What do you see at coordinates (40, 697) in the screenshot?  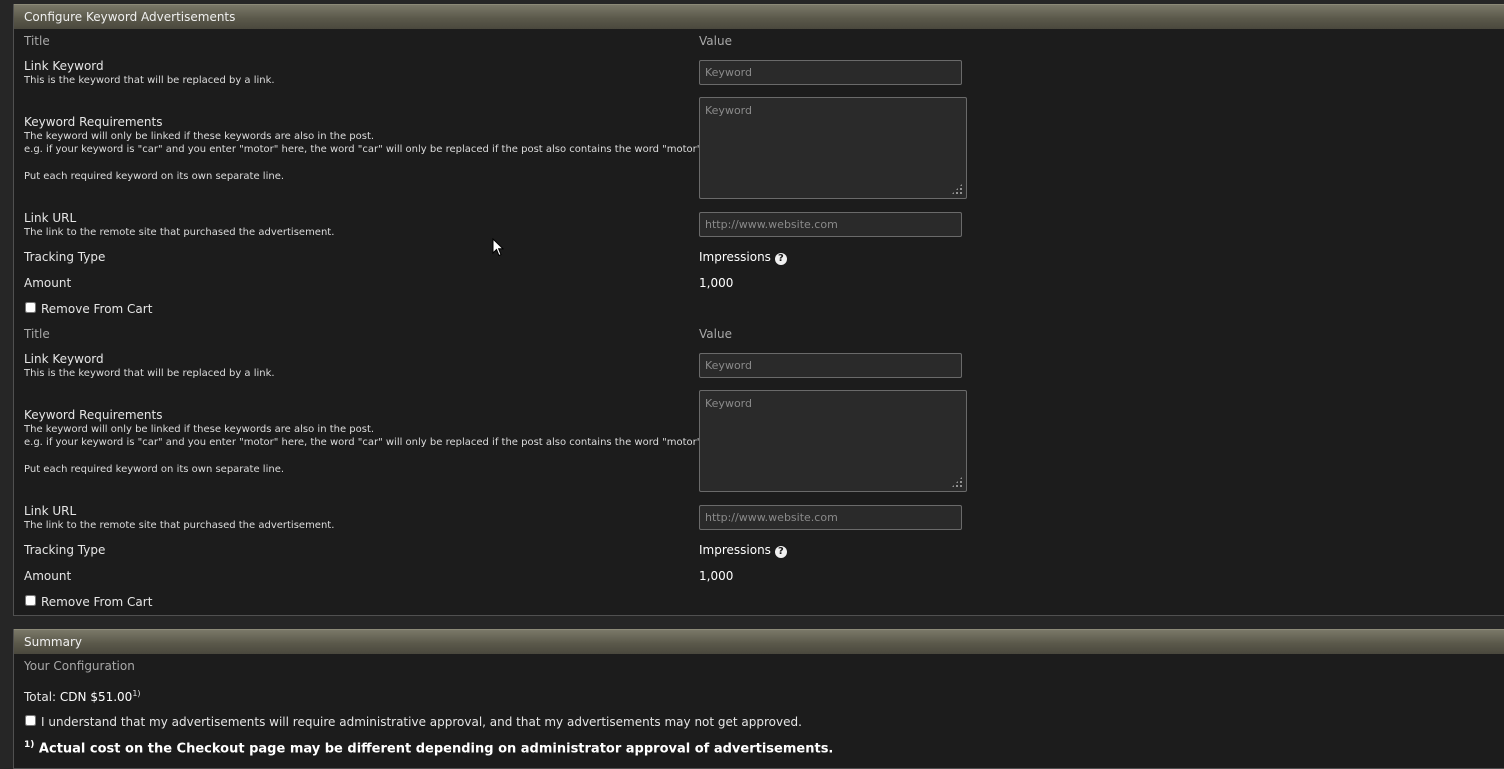 I see `total-label: Total:` at bounding box center [40, 697].